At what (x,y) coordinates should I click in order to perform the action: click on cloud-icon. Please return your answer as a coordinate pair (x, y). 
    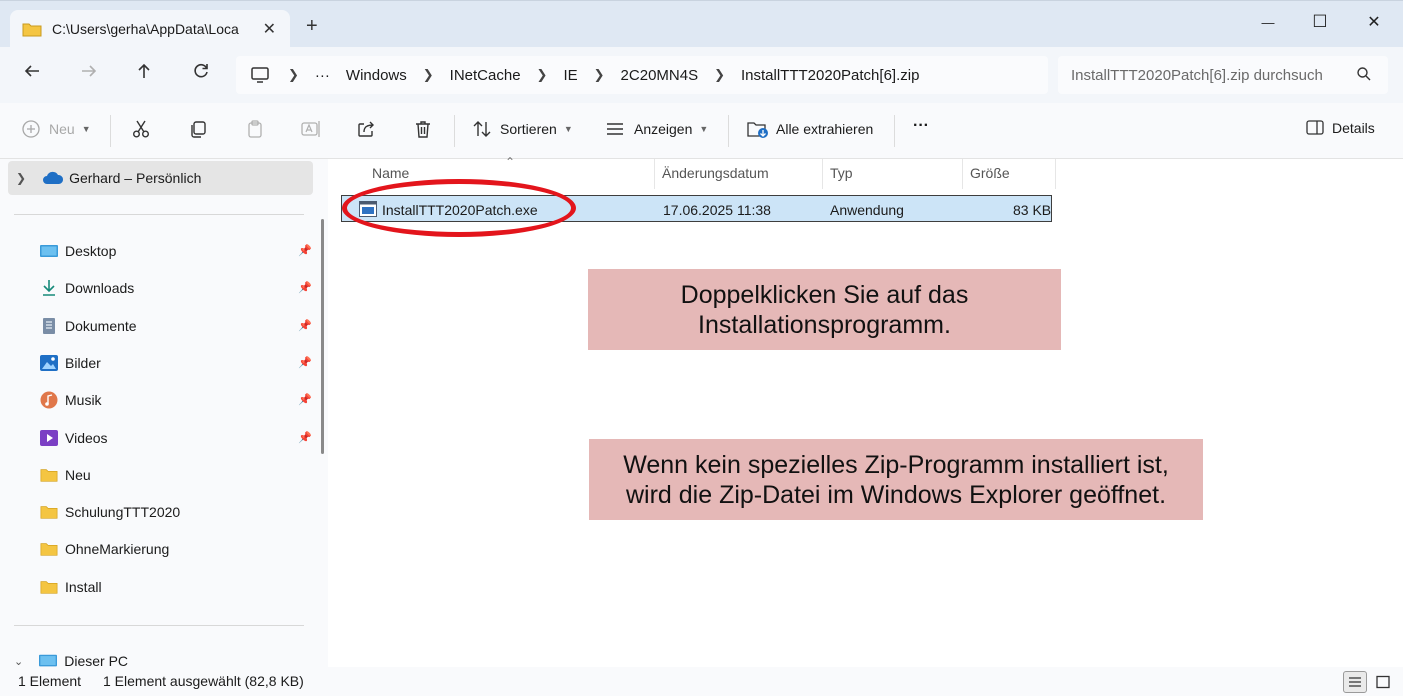
    Looking at the image, I should click on (53, 177).